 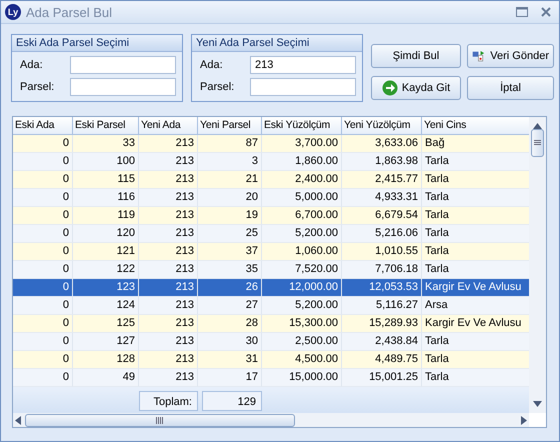 I want to click on column-header: Eski Yüzölçüm, so click(x=302, y=126).